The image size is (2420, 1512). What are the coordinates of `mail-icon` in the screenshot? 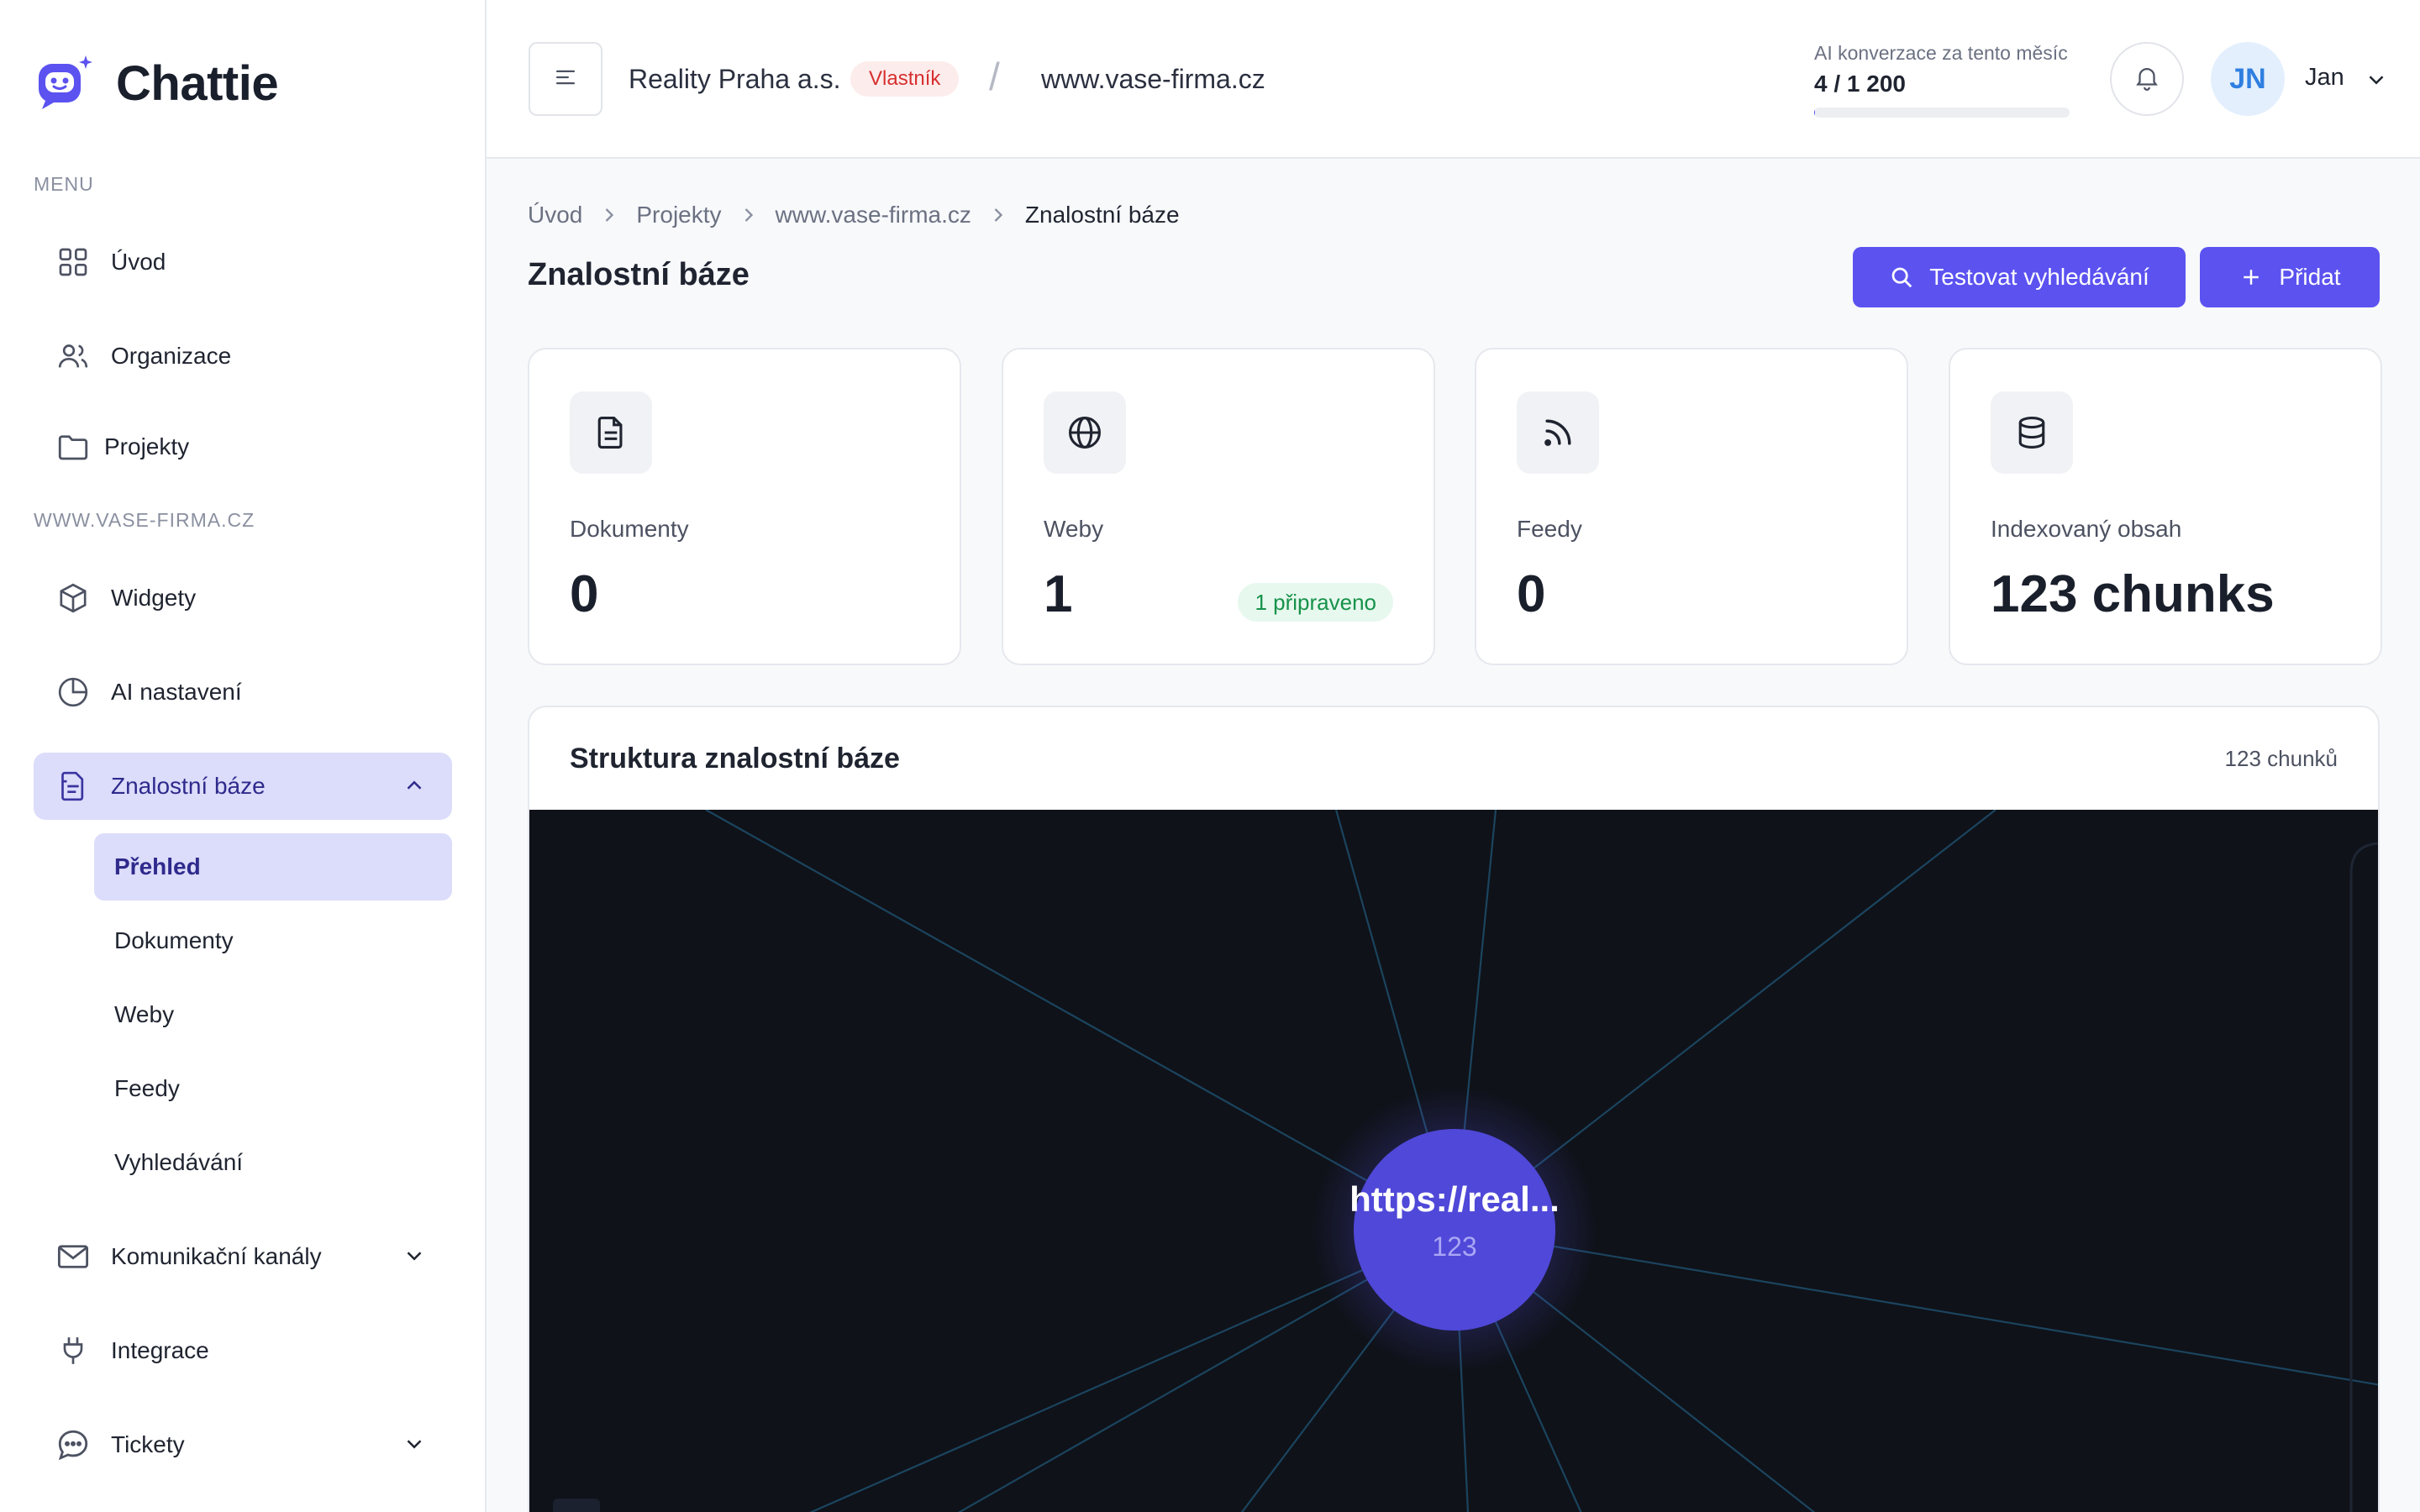 It's located at (73, 1256).